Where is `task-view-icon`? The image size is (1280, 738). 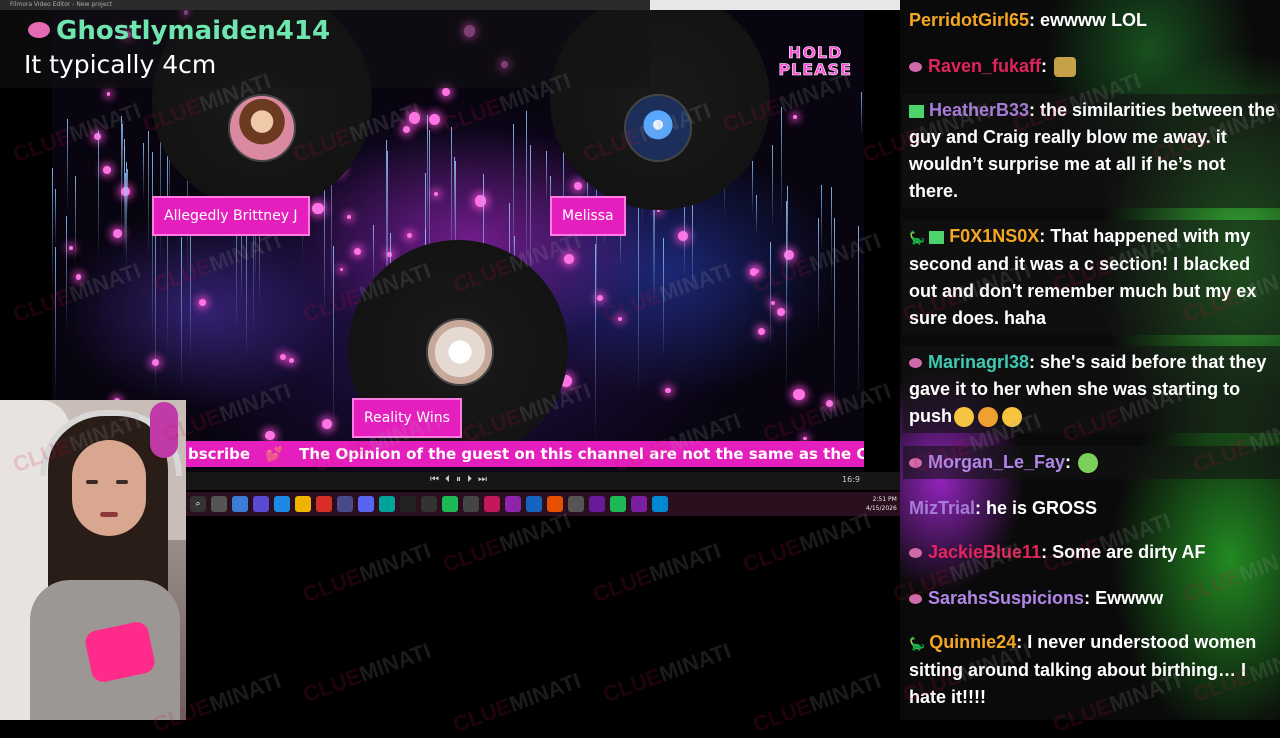 task-view-icon is located at coordinates (219, 504).